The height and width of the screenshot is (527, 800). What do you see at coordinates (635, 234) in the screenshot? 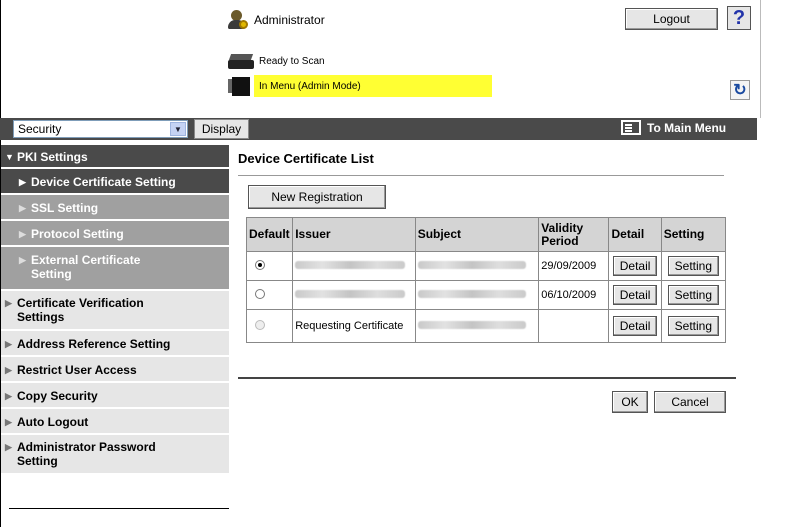
I see `column-header-detail: Detail` at bounding box center [635, 234].